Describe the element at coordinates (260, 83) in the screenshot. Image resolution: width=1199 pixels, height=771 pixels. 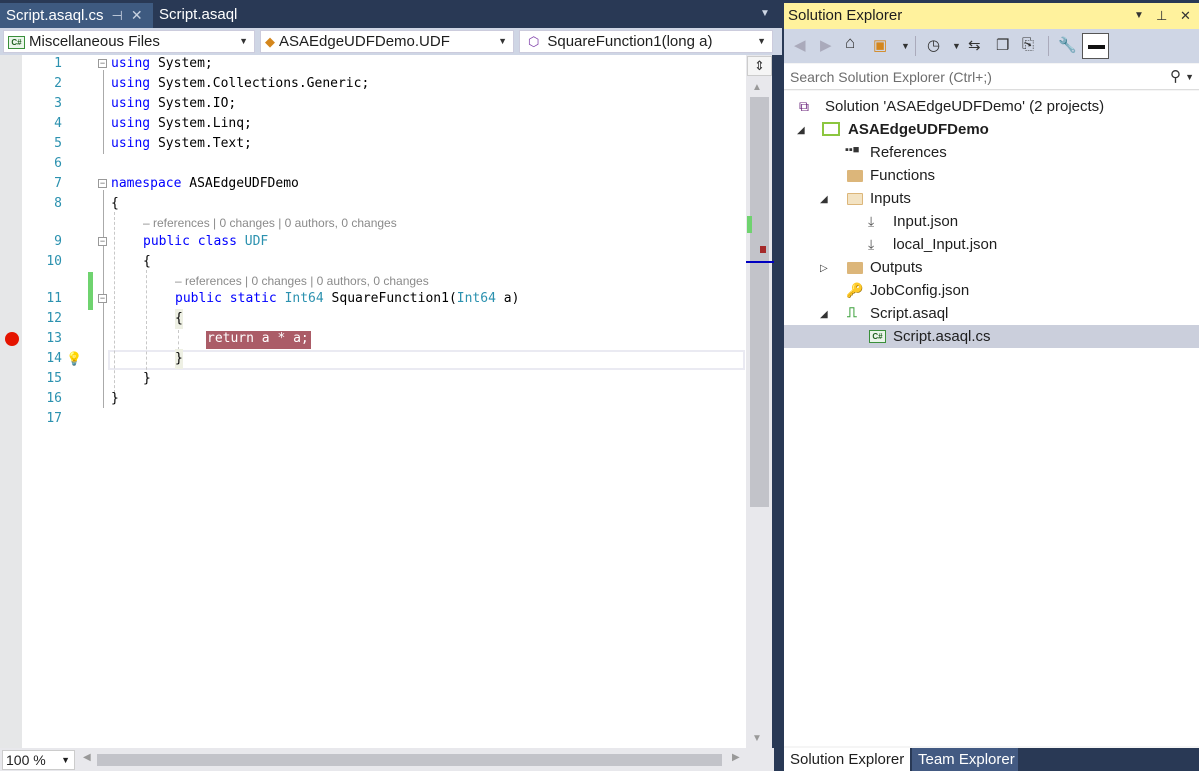
I see `code-text: System.Collections.Generic;` at that location.